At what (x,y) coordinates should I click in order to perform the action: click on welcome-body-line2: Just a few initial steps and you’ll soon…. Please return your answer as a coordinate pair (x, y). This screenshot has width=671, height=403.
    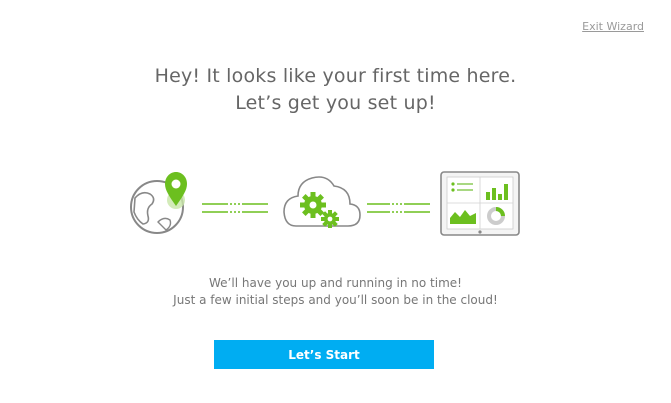
    Looking at the image, I should click on (335, 300).